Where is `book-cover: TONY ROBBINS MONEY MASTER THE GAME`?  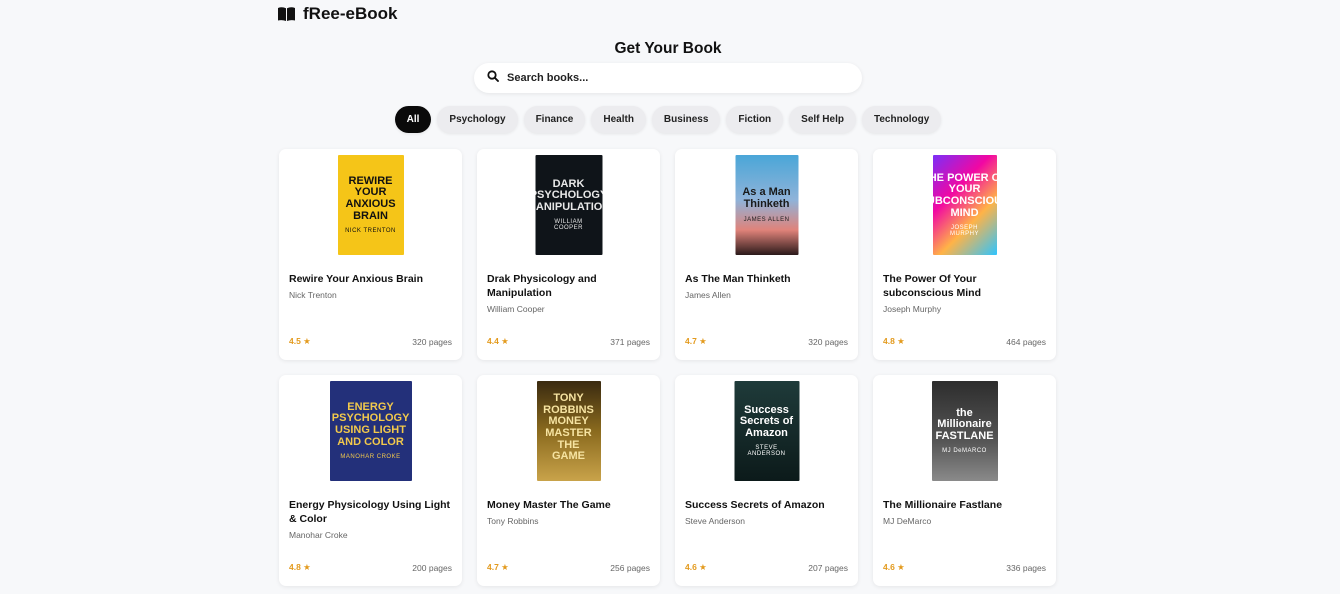
book-cover: TONY ROBBINS MONEY MASTER THE GAME is located at coordinates (568, 431).